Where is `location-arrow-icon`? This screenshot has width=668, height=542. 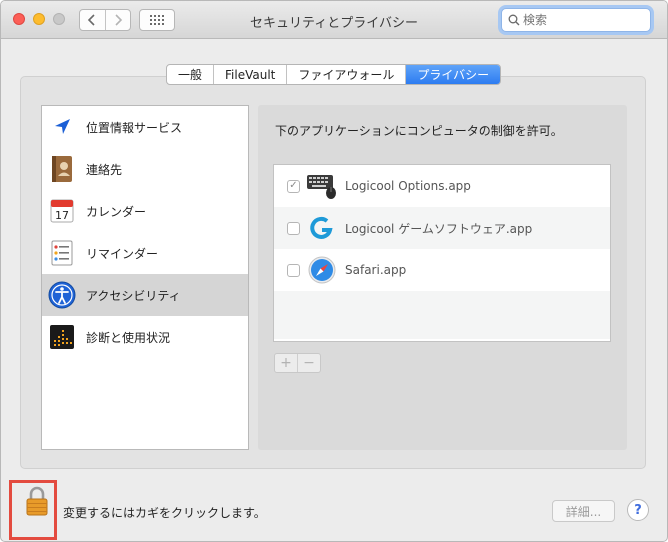 location-arrow-icon is located at coordinates (62, 127).